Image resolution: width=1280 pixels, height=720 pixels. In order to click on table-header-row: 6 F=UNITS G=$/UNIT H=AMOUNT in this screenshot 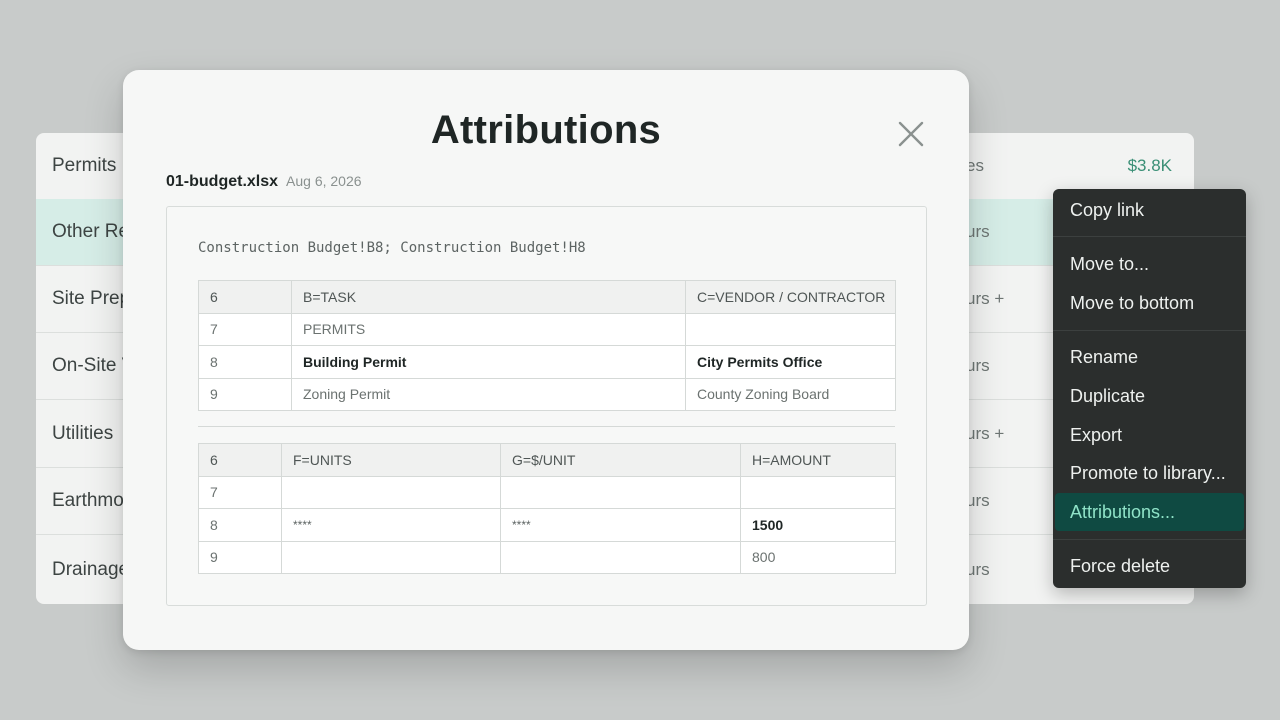, I will do `click(547, 460)`.